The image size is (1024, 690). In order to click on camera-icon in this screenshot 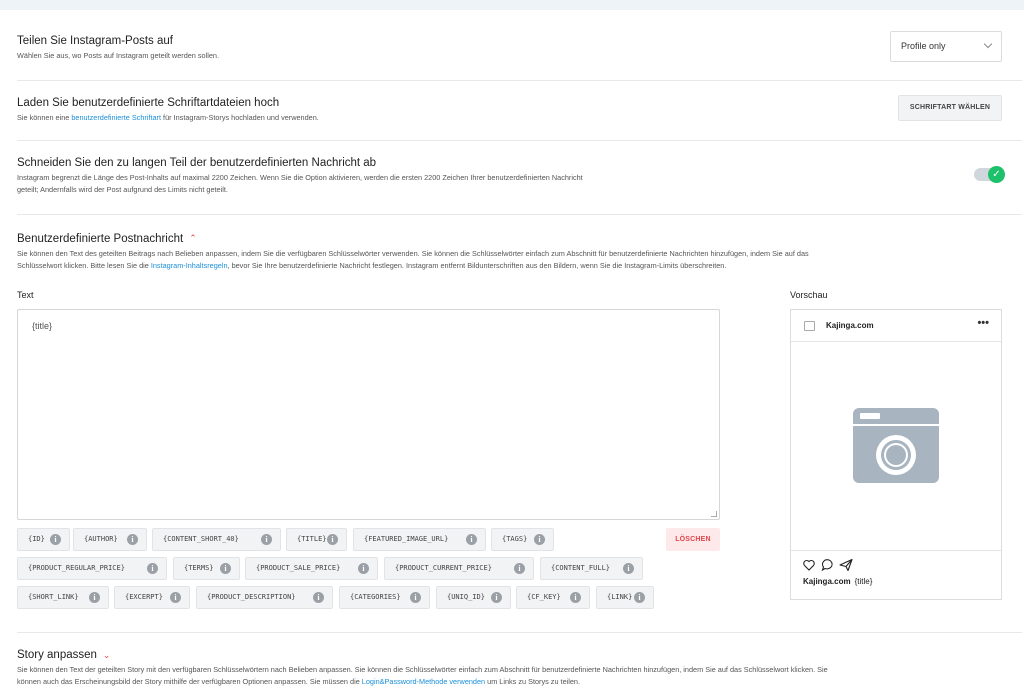, I will do `click(896, 445)`.